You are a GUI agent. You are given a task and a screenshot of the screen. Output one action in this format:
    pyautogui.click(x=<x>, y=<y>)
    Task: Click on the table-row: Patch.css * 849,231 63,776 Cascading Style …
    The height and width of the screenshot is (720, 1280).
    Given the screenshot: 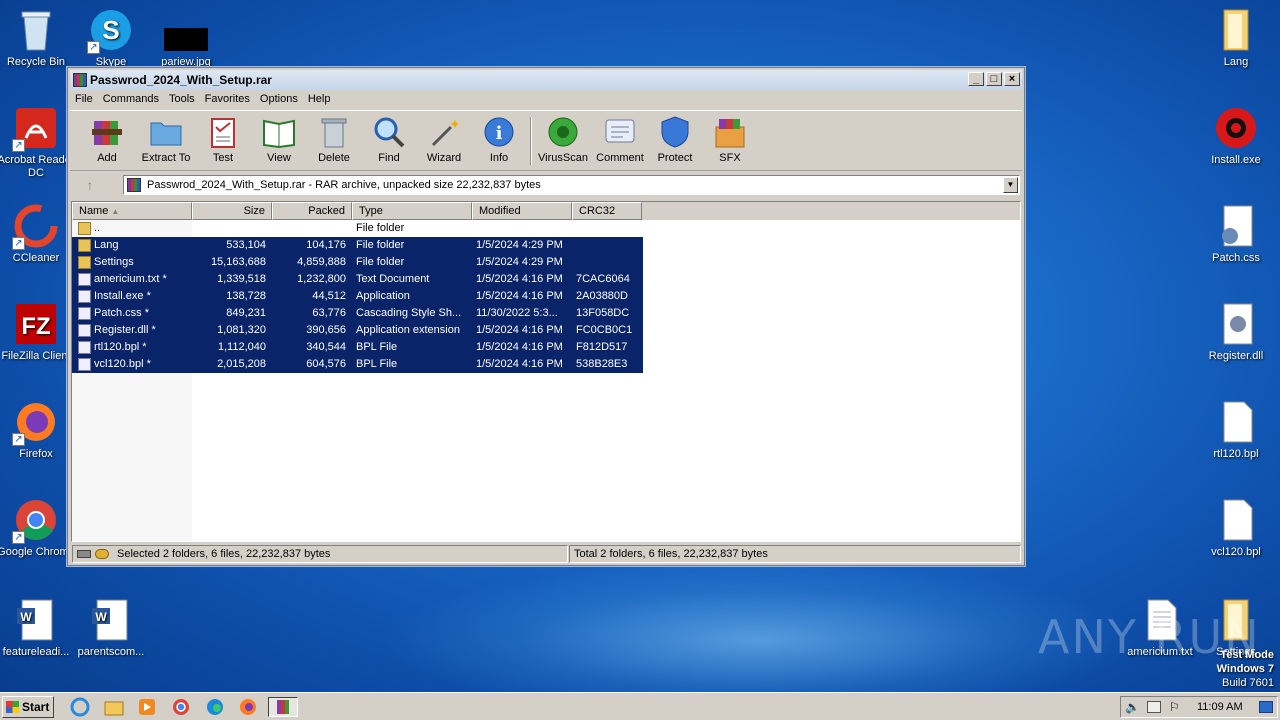 What is the action you would take?
    pyautogui.click(x=357, y=313)
    